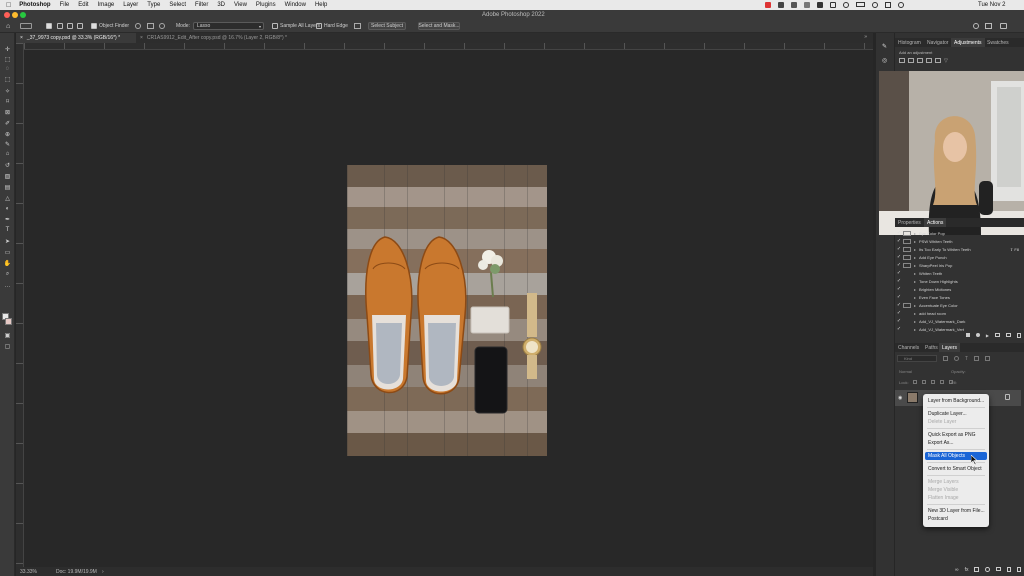  What do you see at coordinates (49, 26) in the screenshot?
I see `new-selection-icon` at bounding box center [49, 26].